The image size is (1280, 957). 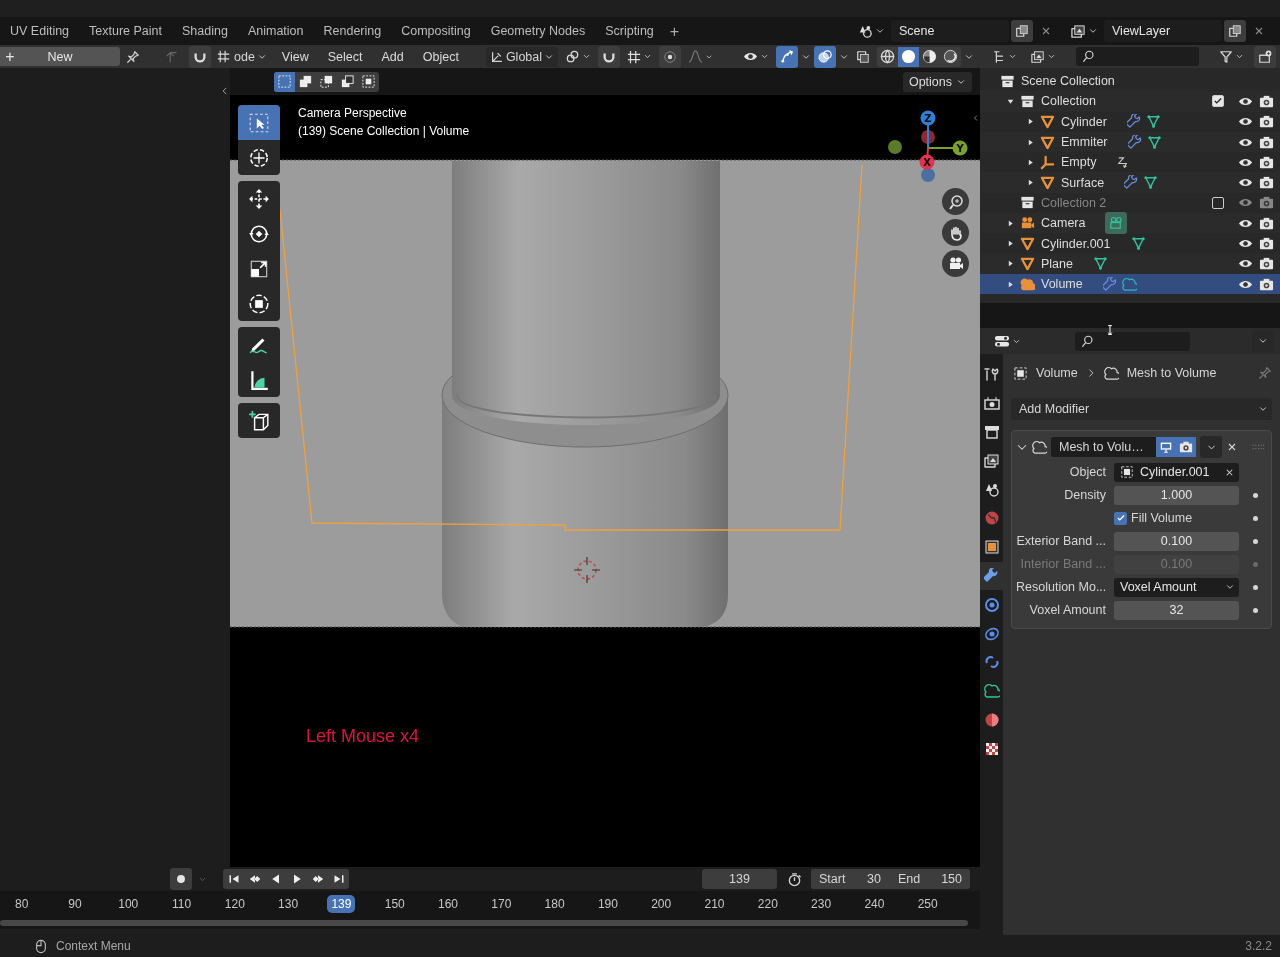 What do you see at coordinates (288, 904) in the screenshot?
I see `frame-number: 130` at bounding box center [288, 904].